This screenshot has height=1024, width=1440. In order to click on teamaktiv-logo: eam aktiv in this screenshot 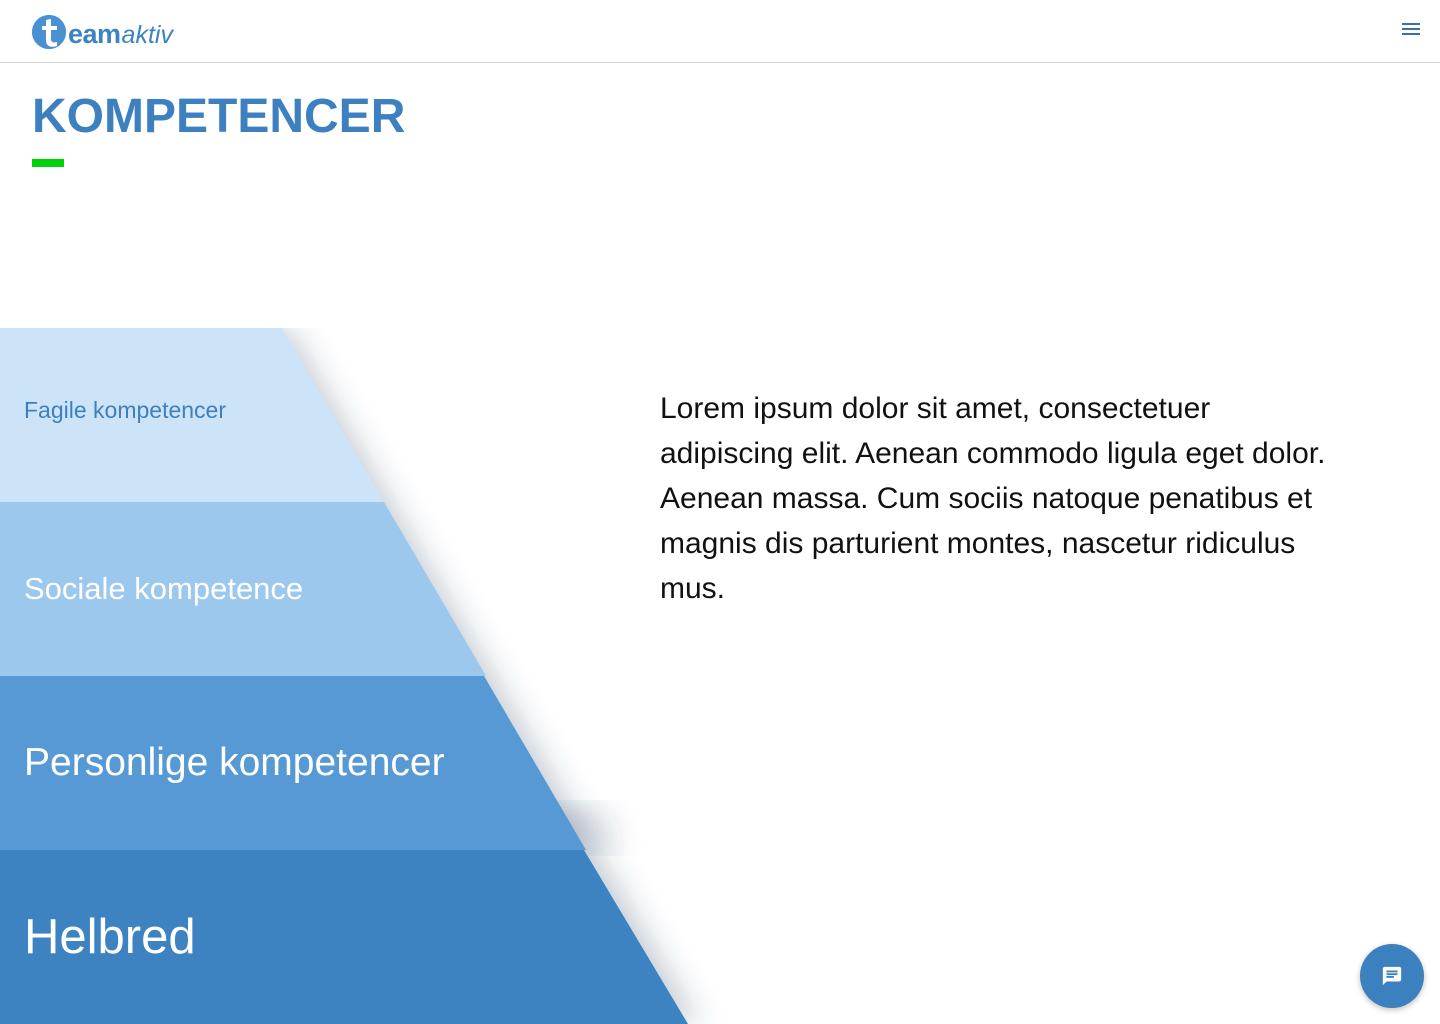, I will do `click(102, 32)`.